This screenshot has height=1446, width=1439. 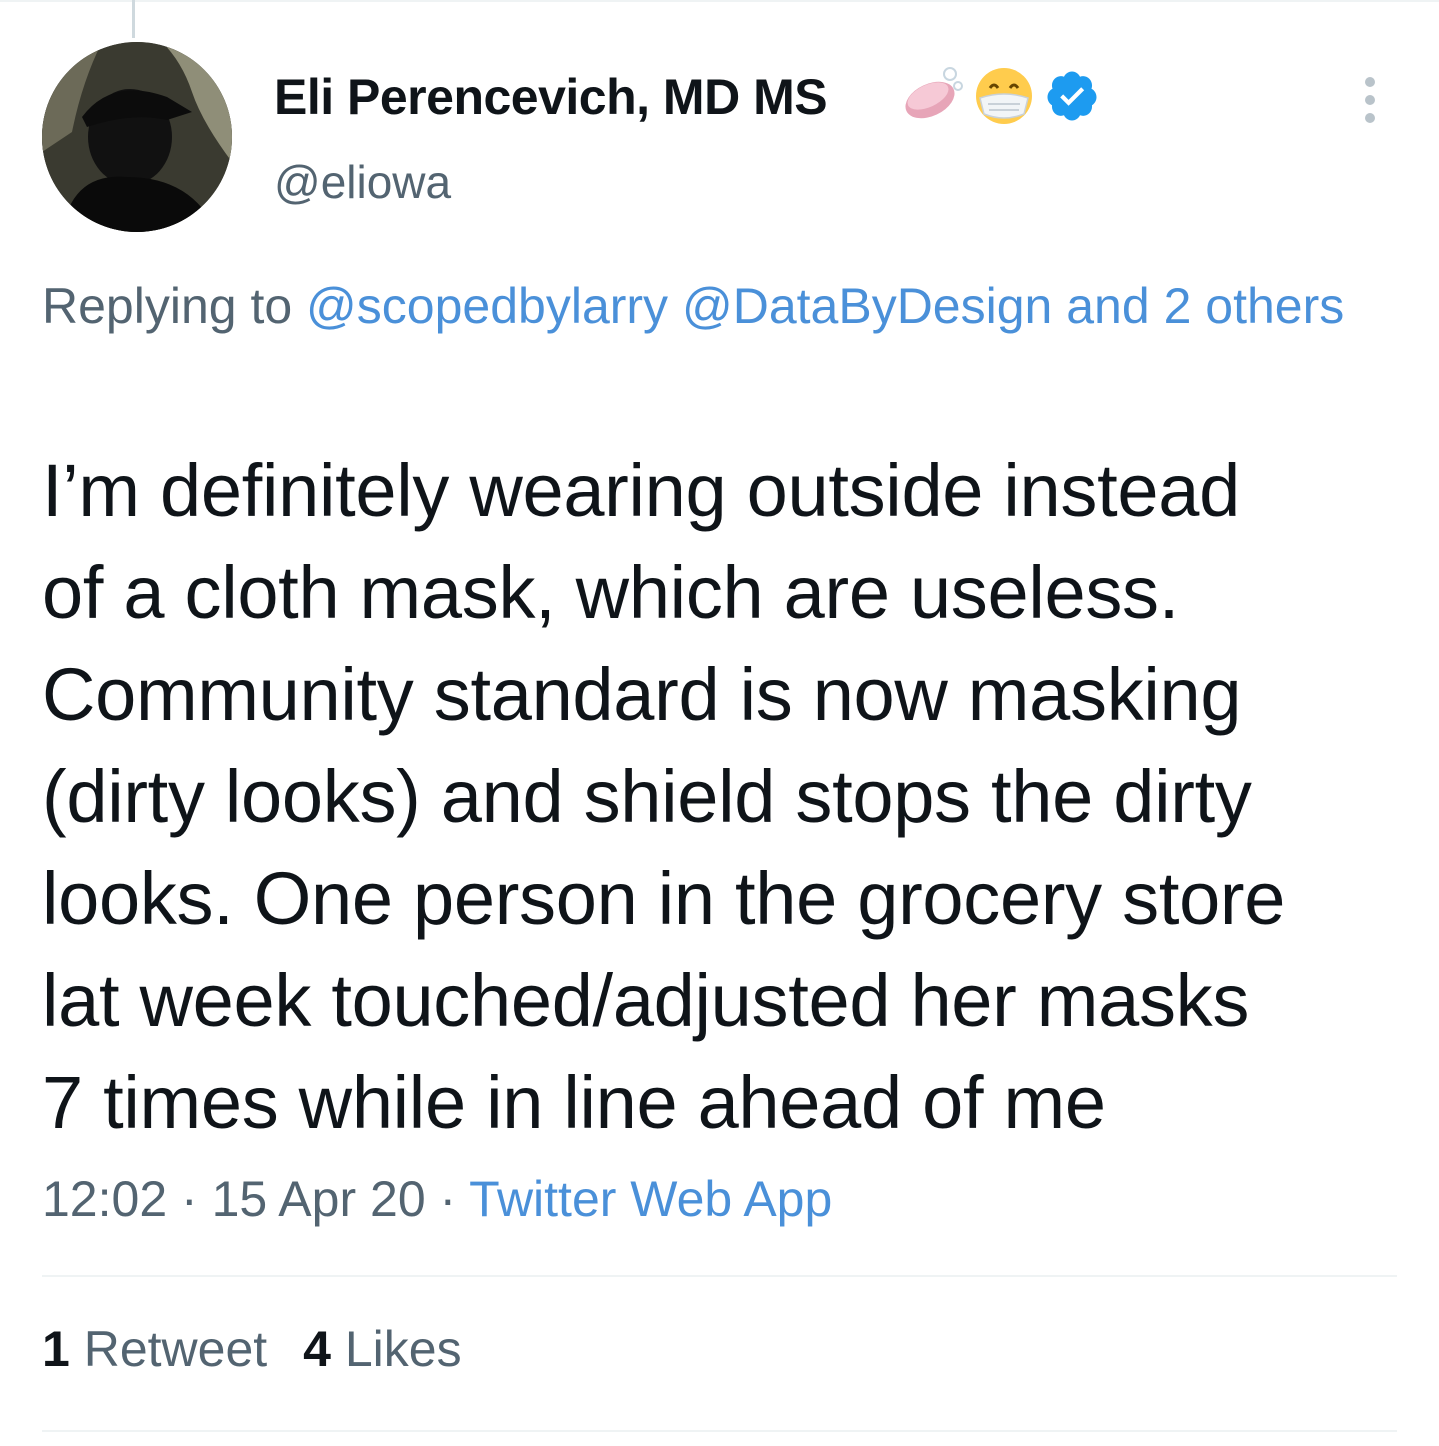 What do you see at coordinates (1004, 98) in the screenshot?
I see `face-with-medical-mask-emoji-icon` at bounding box center [1004, 98].